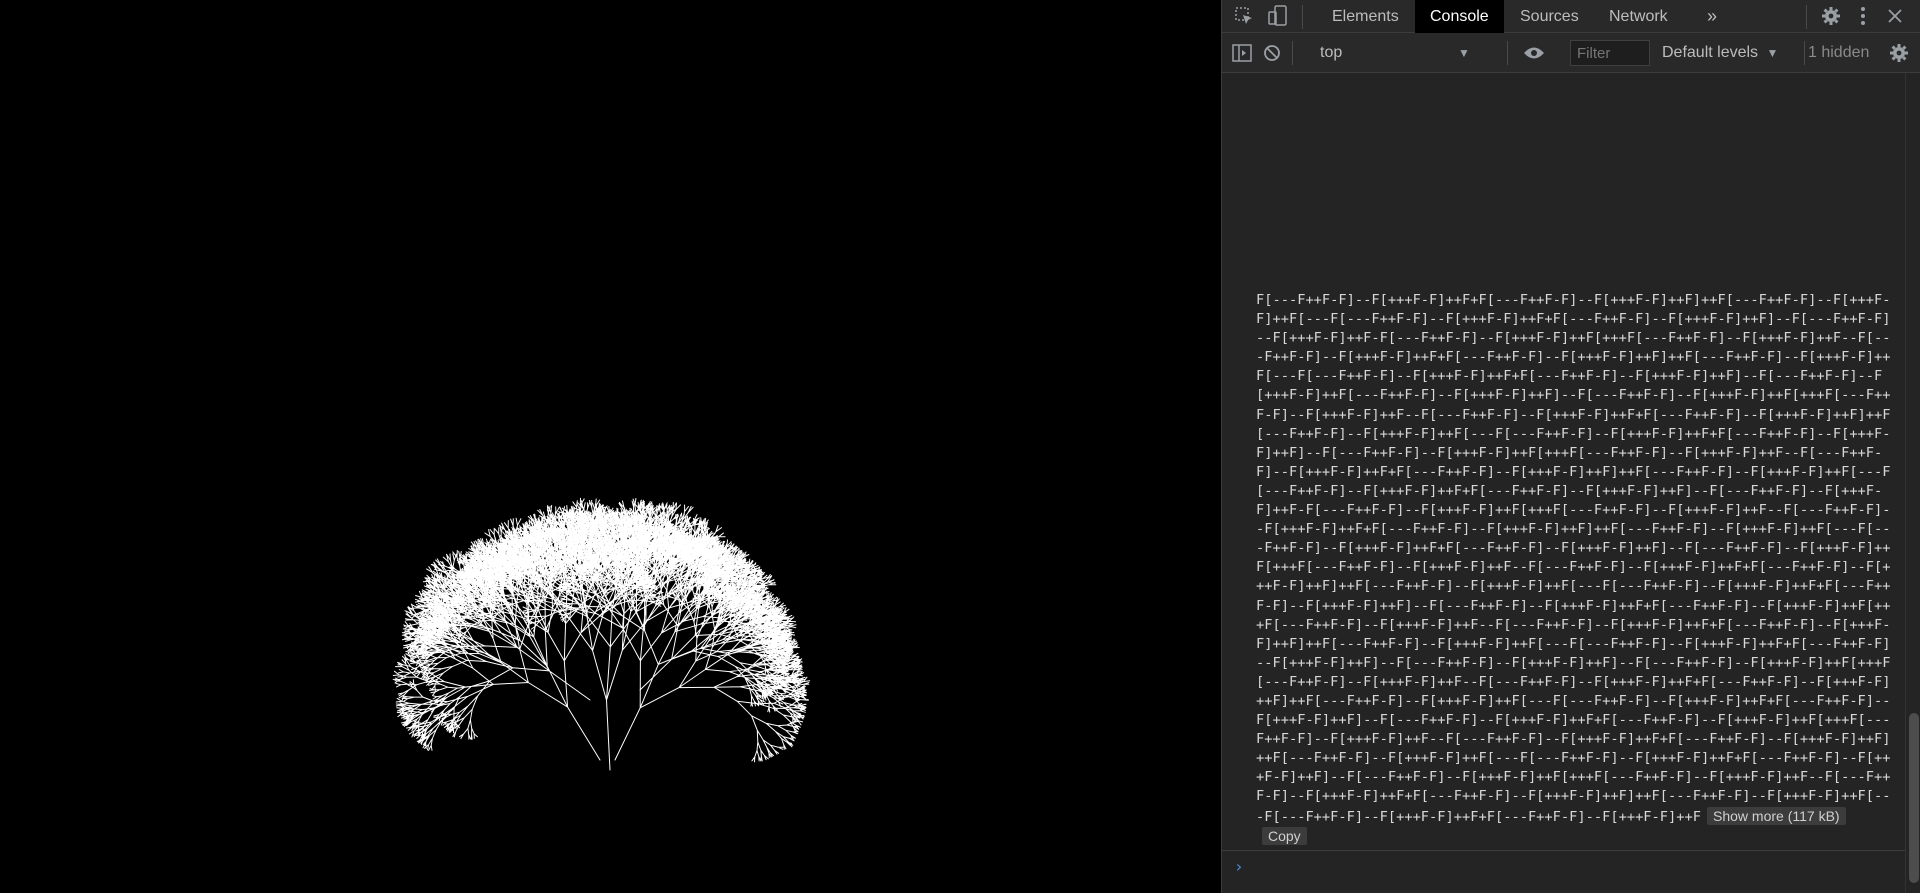 Image resolution: width=1920 pixels, height=893 pixels. I want to click on console-toolbar: top ▼ Default levels ▼ 1 hidden, so click(1571, 53).